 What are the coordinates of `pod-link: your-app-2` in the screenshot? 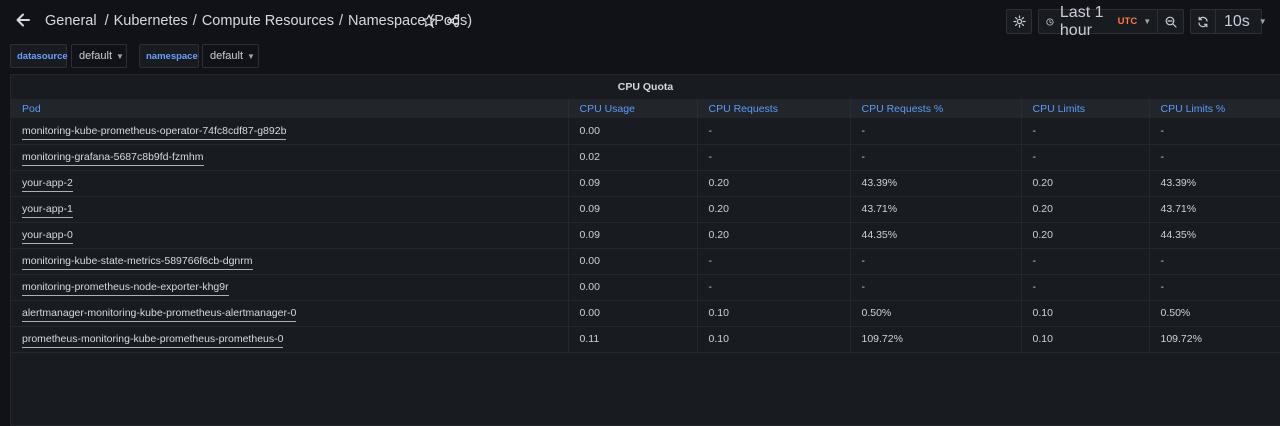 It's located at (47, 184).